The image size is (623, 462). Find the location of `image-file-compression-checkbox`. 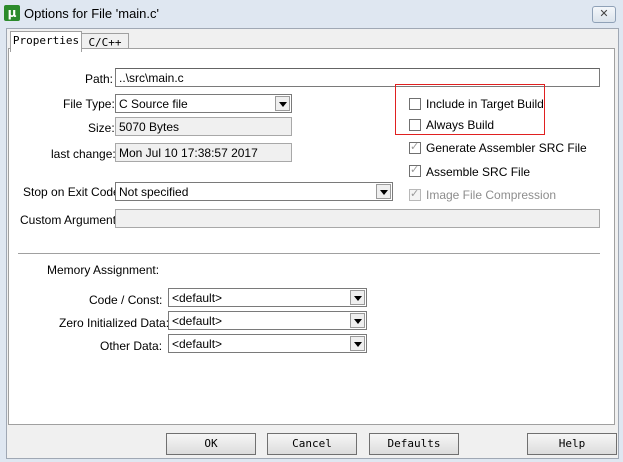

image-file-compression-checkbox is located at coordinates (415, 194).